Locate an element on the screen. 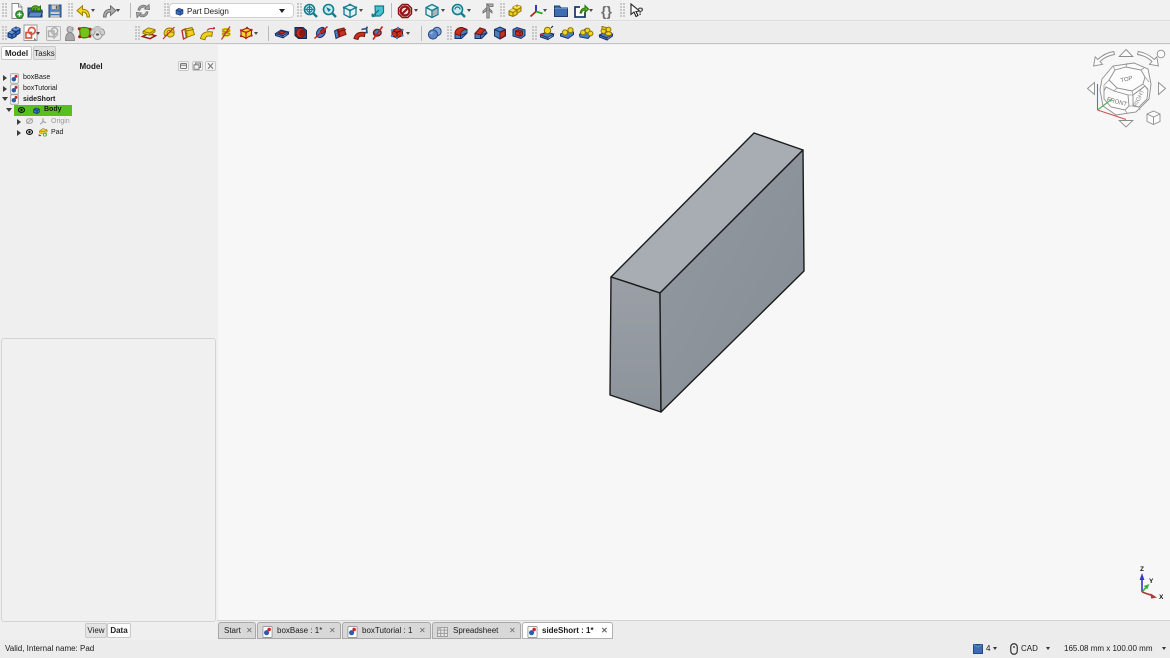  svg-text: X is located at coordinates (1161, 597).